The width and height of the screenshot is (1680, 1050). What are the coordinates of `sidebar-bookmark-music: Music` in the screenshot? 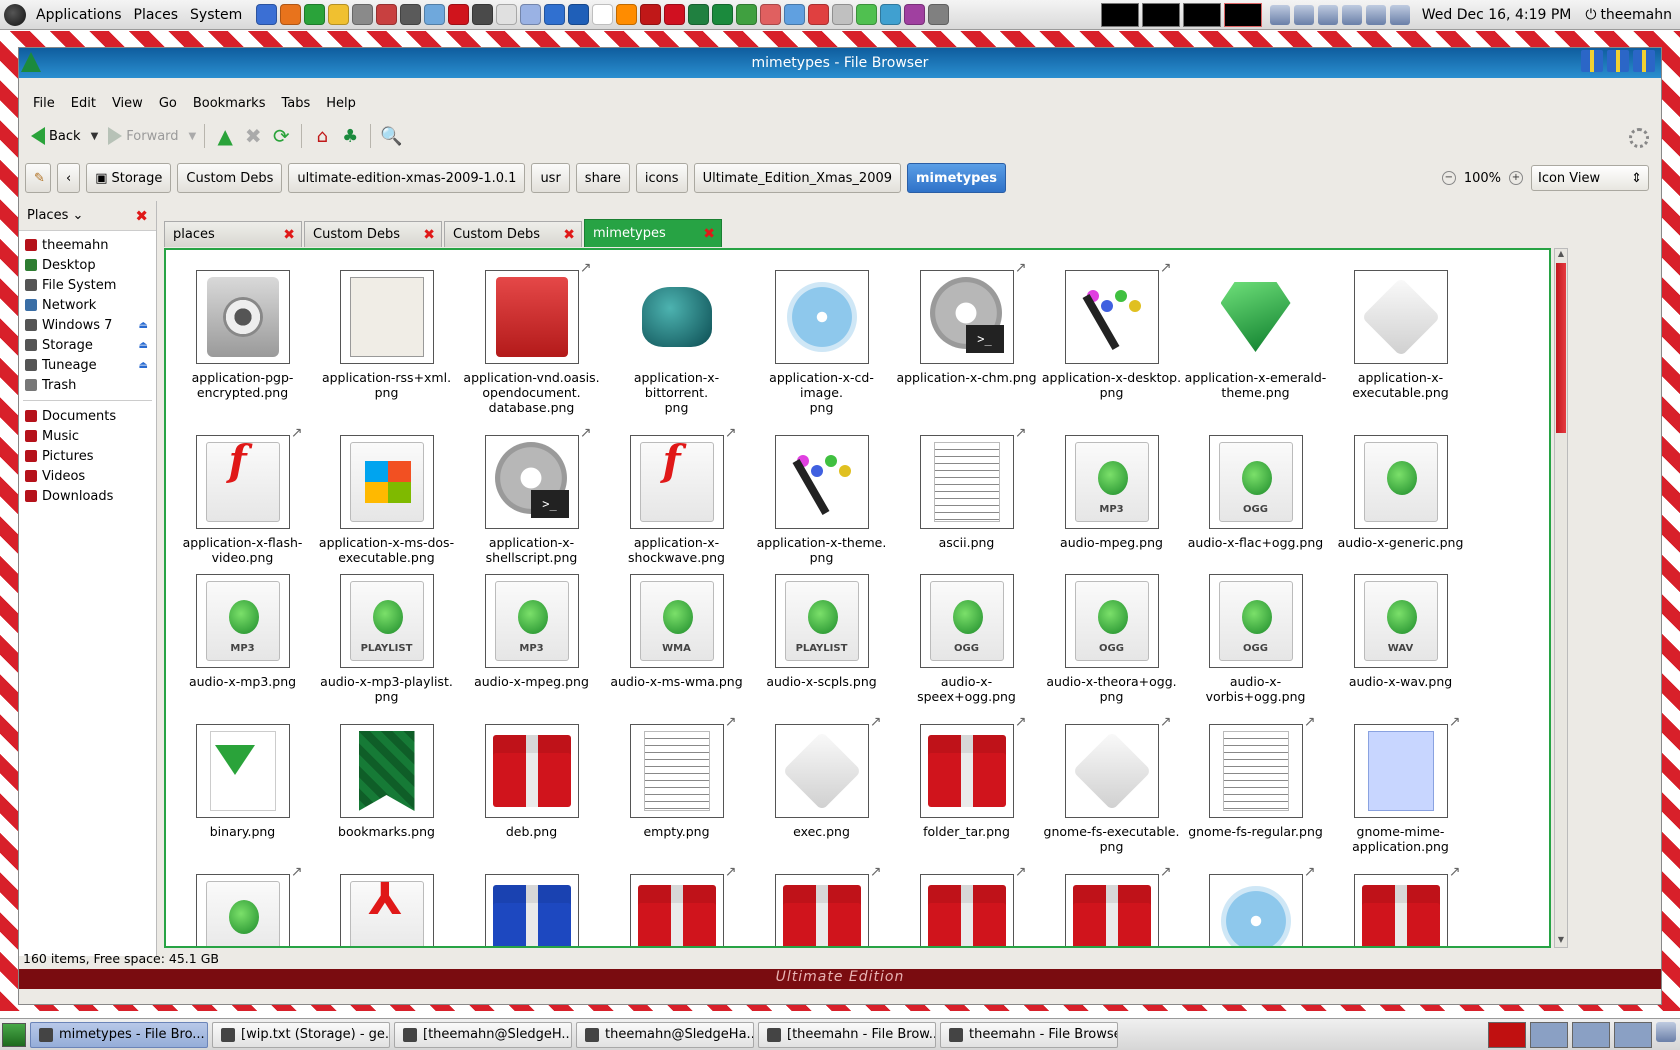 It's located at (87, 436).